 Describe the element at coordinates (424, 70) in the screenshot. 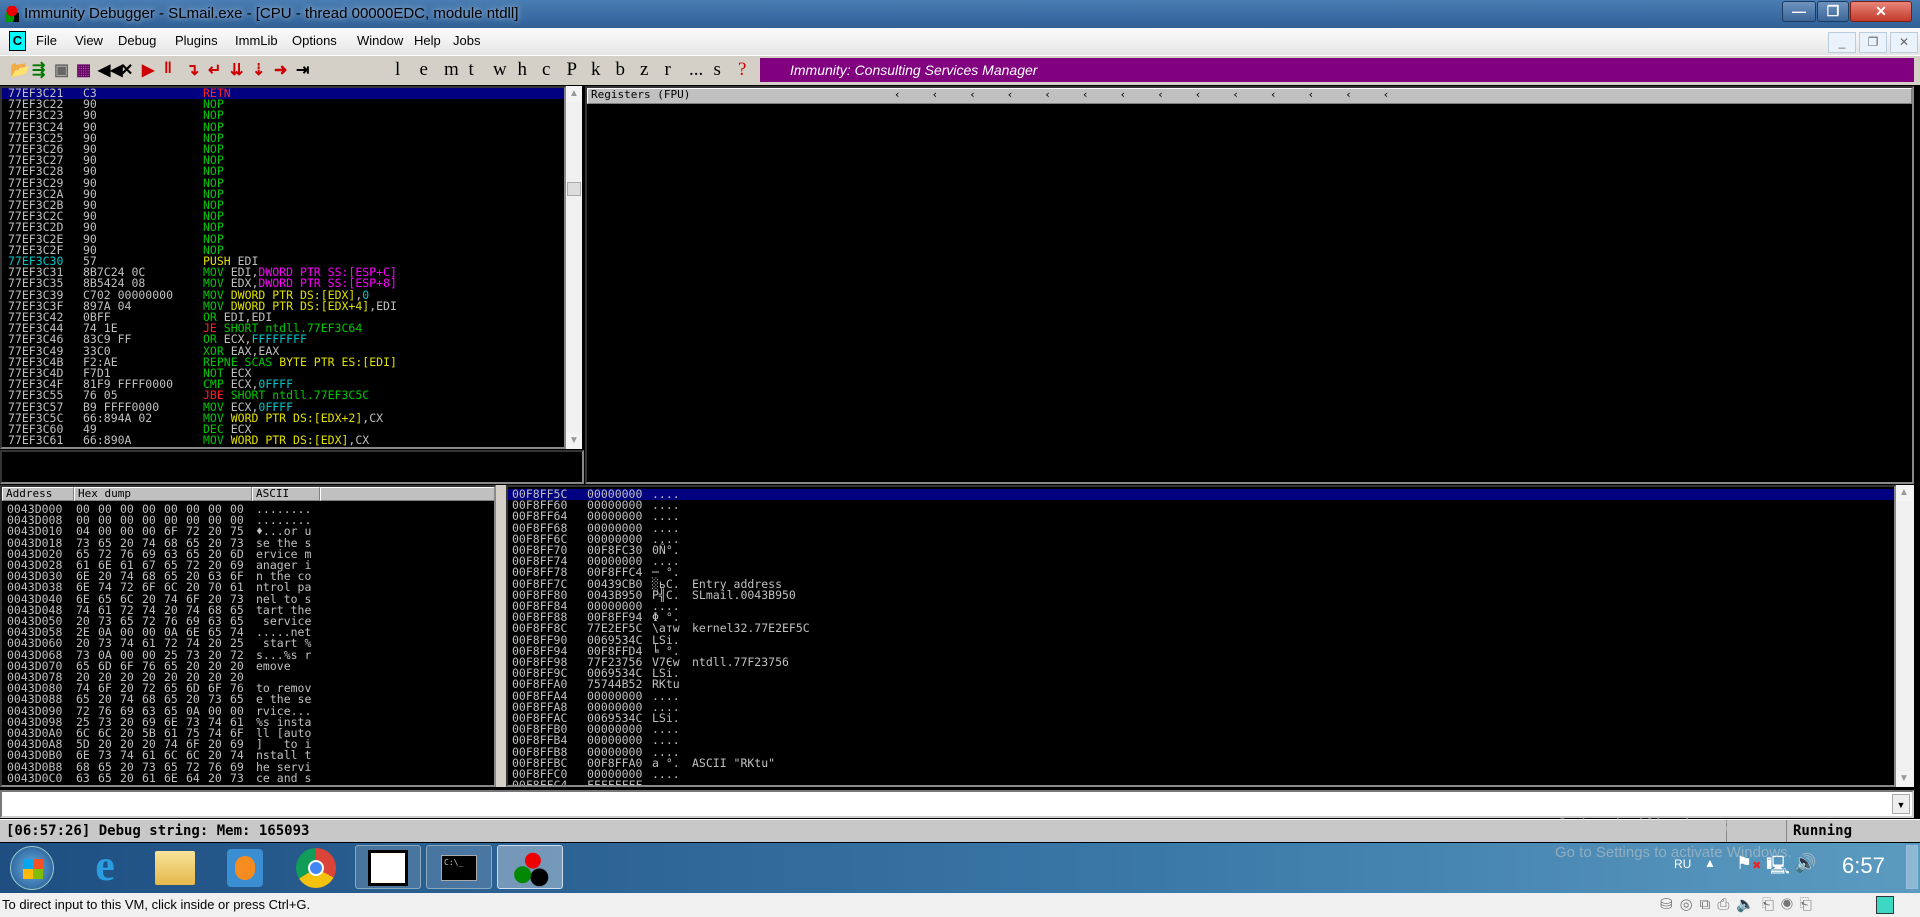

I see `toolbar-button-e: e` at that location.